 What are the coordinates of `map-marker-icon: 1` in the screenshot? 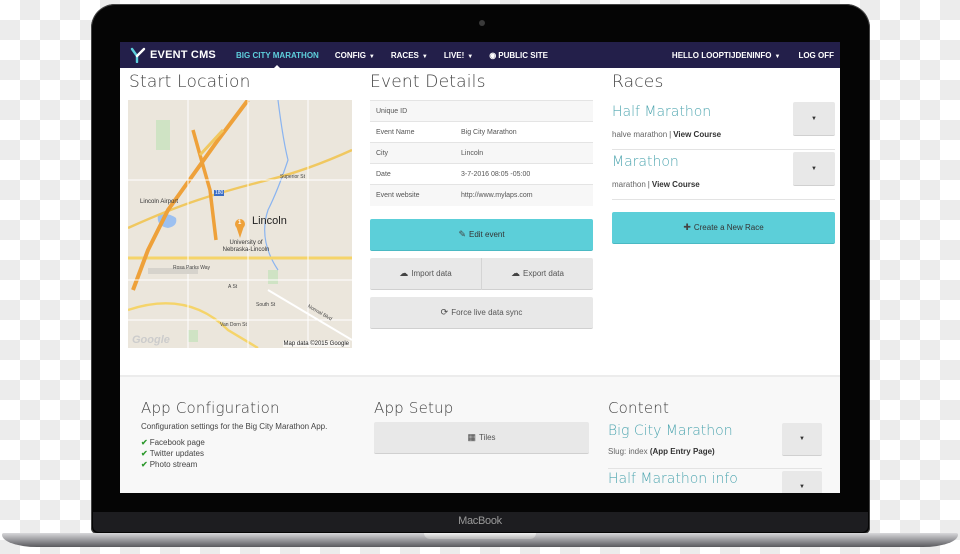 It's located at (239, 223).